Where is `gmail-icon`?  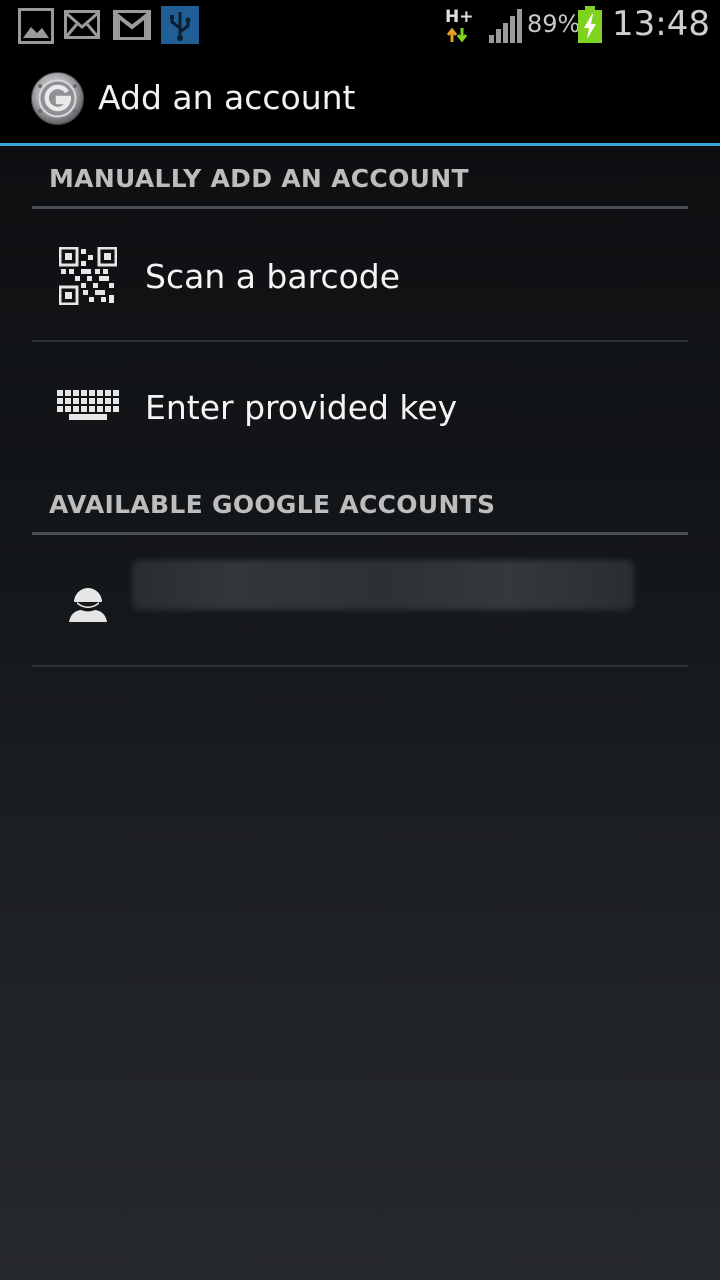
gmail-icon is located at coordinates (132, 25).